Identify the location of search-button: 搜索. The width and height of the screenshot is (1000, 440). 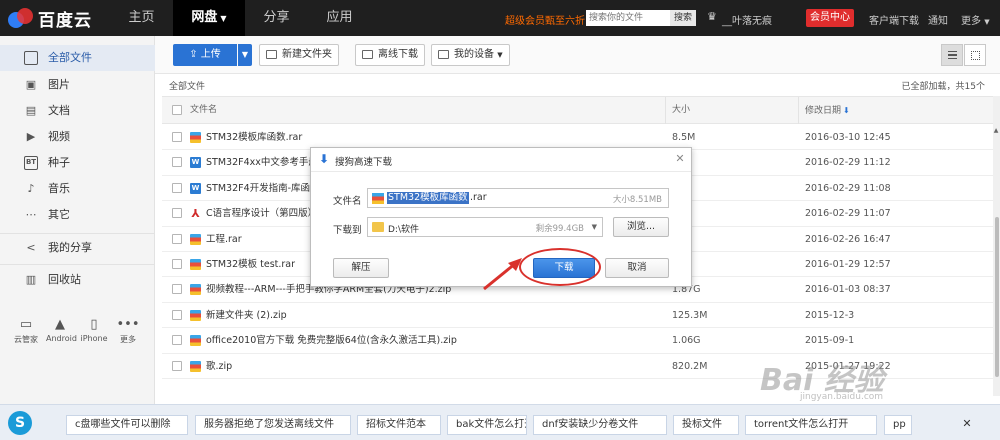
(683, 18).